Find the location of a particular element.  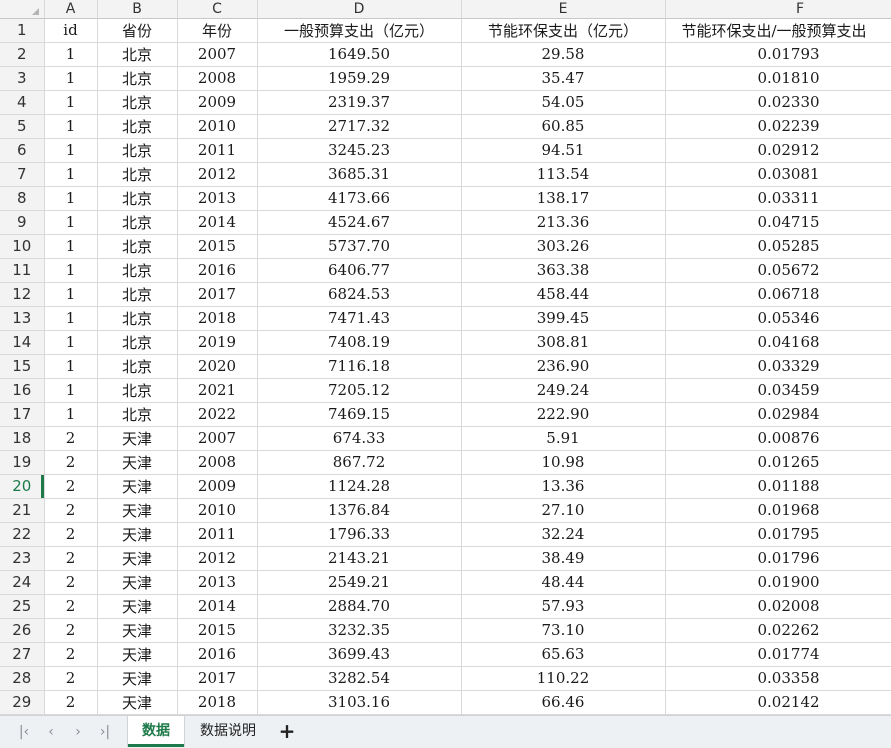

cell-ratio: 0.04168 is located at coordinates (778, 342).